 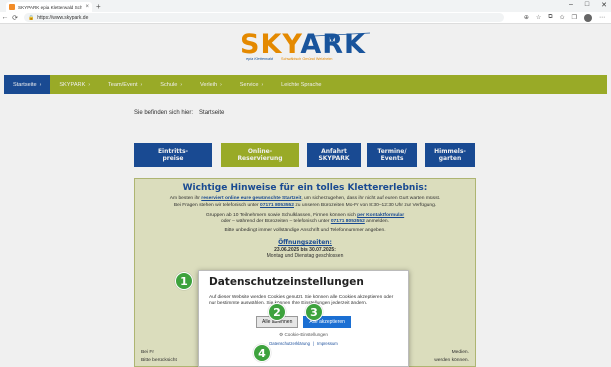 I want to click on star-icon: ☆, so click(x=538, y=17).